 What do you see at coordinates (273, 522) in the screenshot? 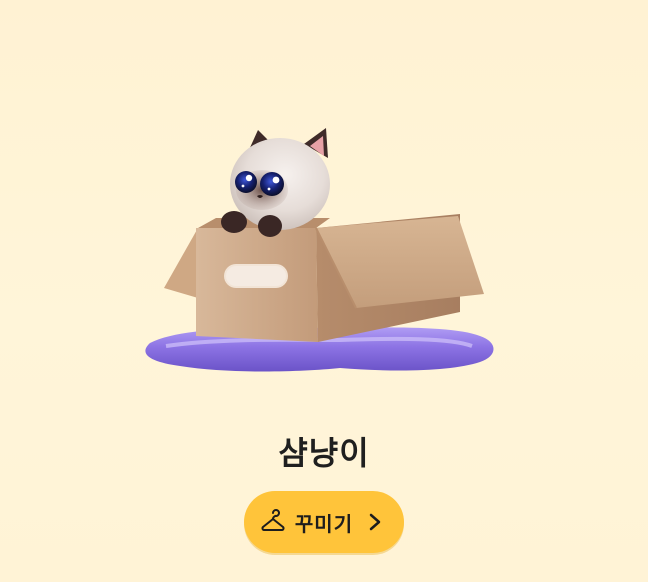
I see `hanger-icon` at bounding box center [273, 522].